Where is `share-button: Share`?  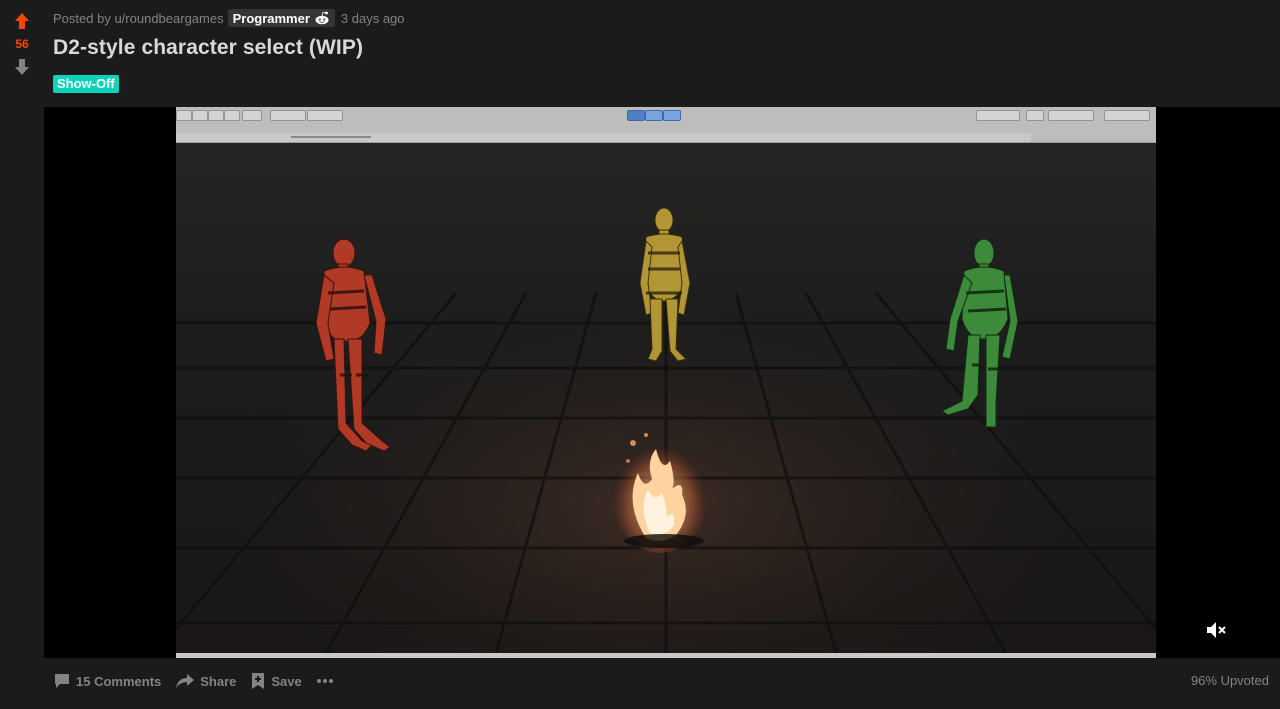
share-button: Share is located at coordinates (205, 681).